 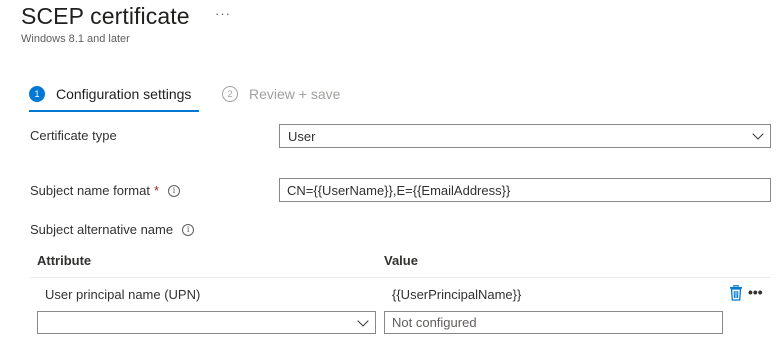 I want to click on input-value: CN={{UserName}},E={{EmailAddress}}, so click(x=399, y=190).